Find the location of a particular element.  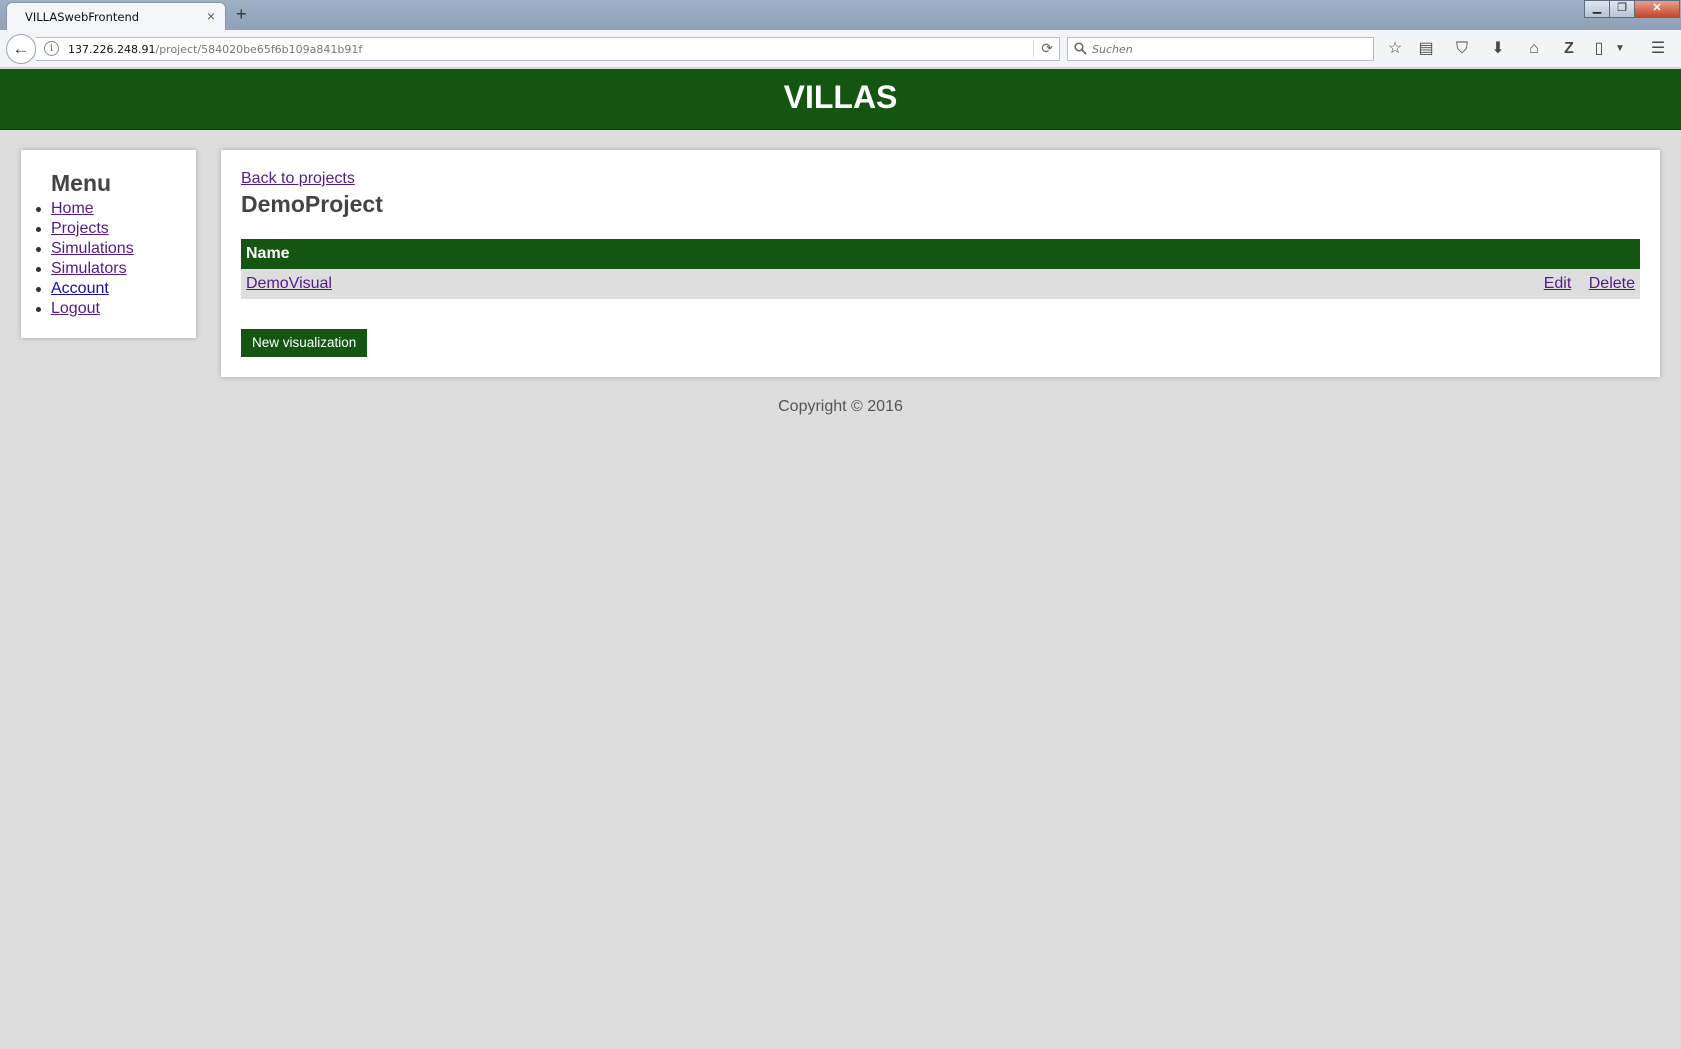

browser-search-bar is located at coordinates (1220, 49).